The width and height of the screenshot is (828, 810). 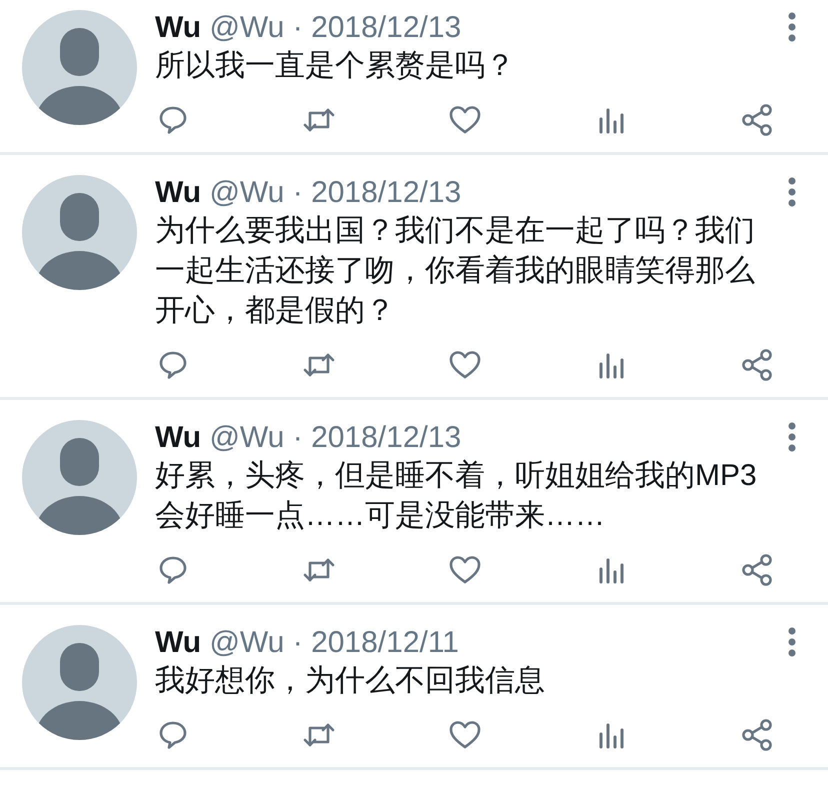 I want to click on tweet-text: 我好想你，为什么不回我信息, so click(x=350, y=681).